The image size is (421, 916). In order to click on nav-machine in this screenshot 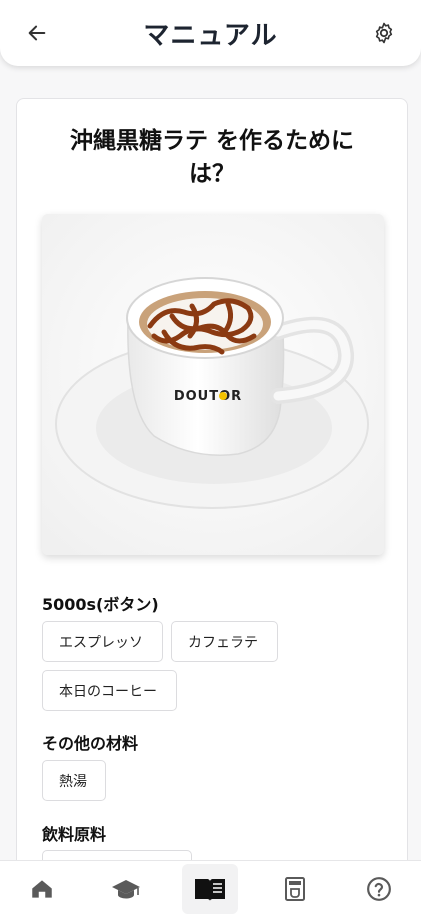, I will do `click(295, 889)`.